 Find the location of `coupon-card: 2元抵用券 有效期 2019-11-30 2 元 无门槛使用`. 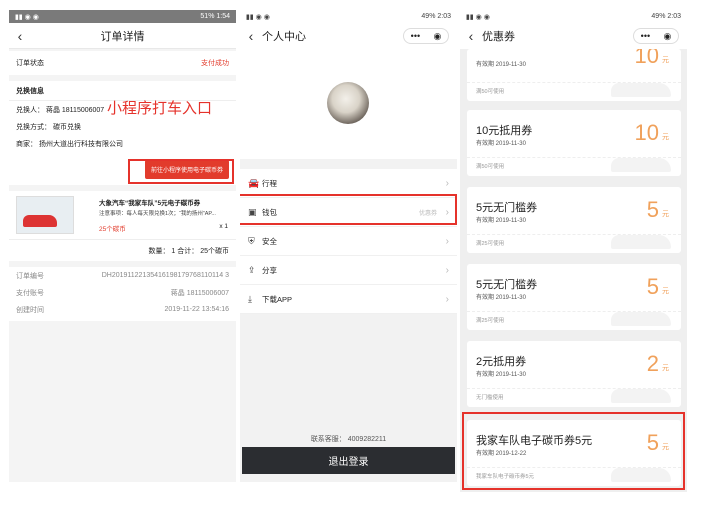

coupon-card: 2元抵用券 有效期 2019-11-30 2 元 无门槛使用 is located at coordinates (574, 374).